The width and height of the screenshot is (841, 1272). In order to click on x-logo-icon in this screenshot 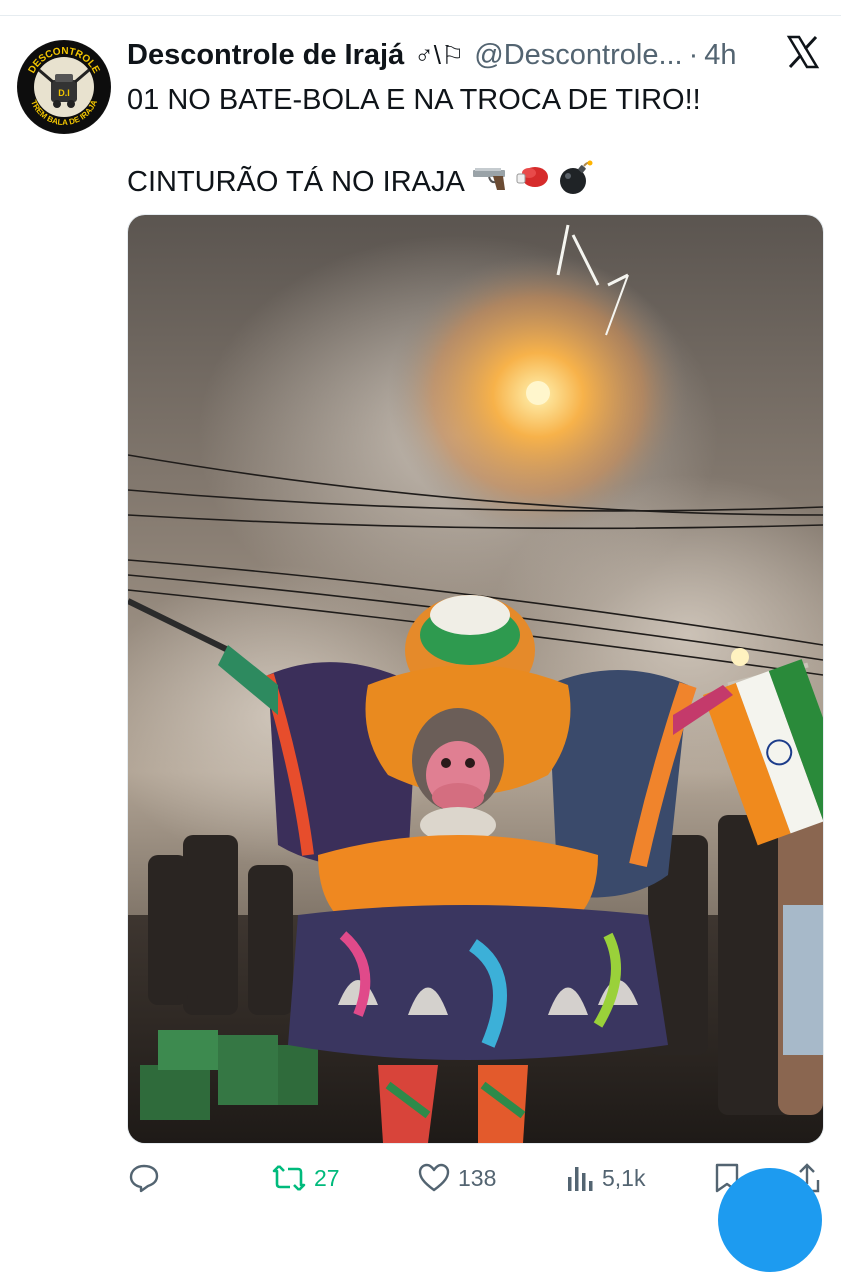, I will do `click(803, 52)`.